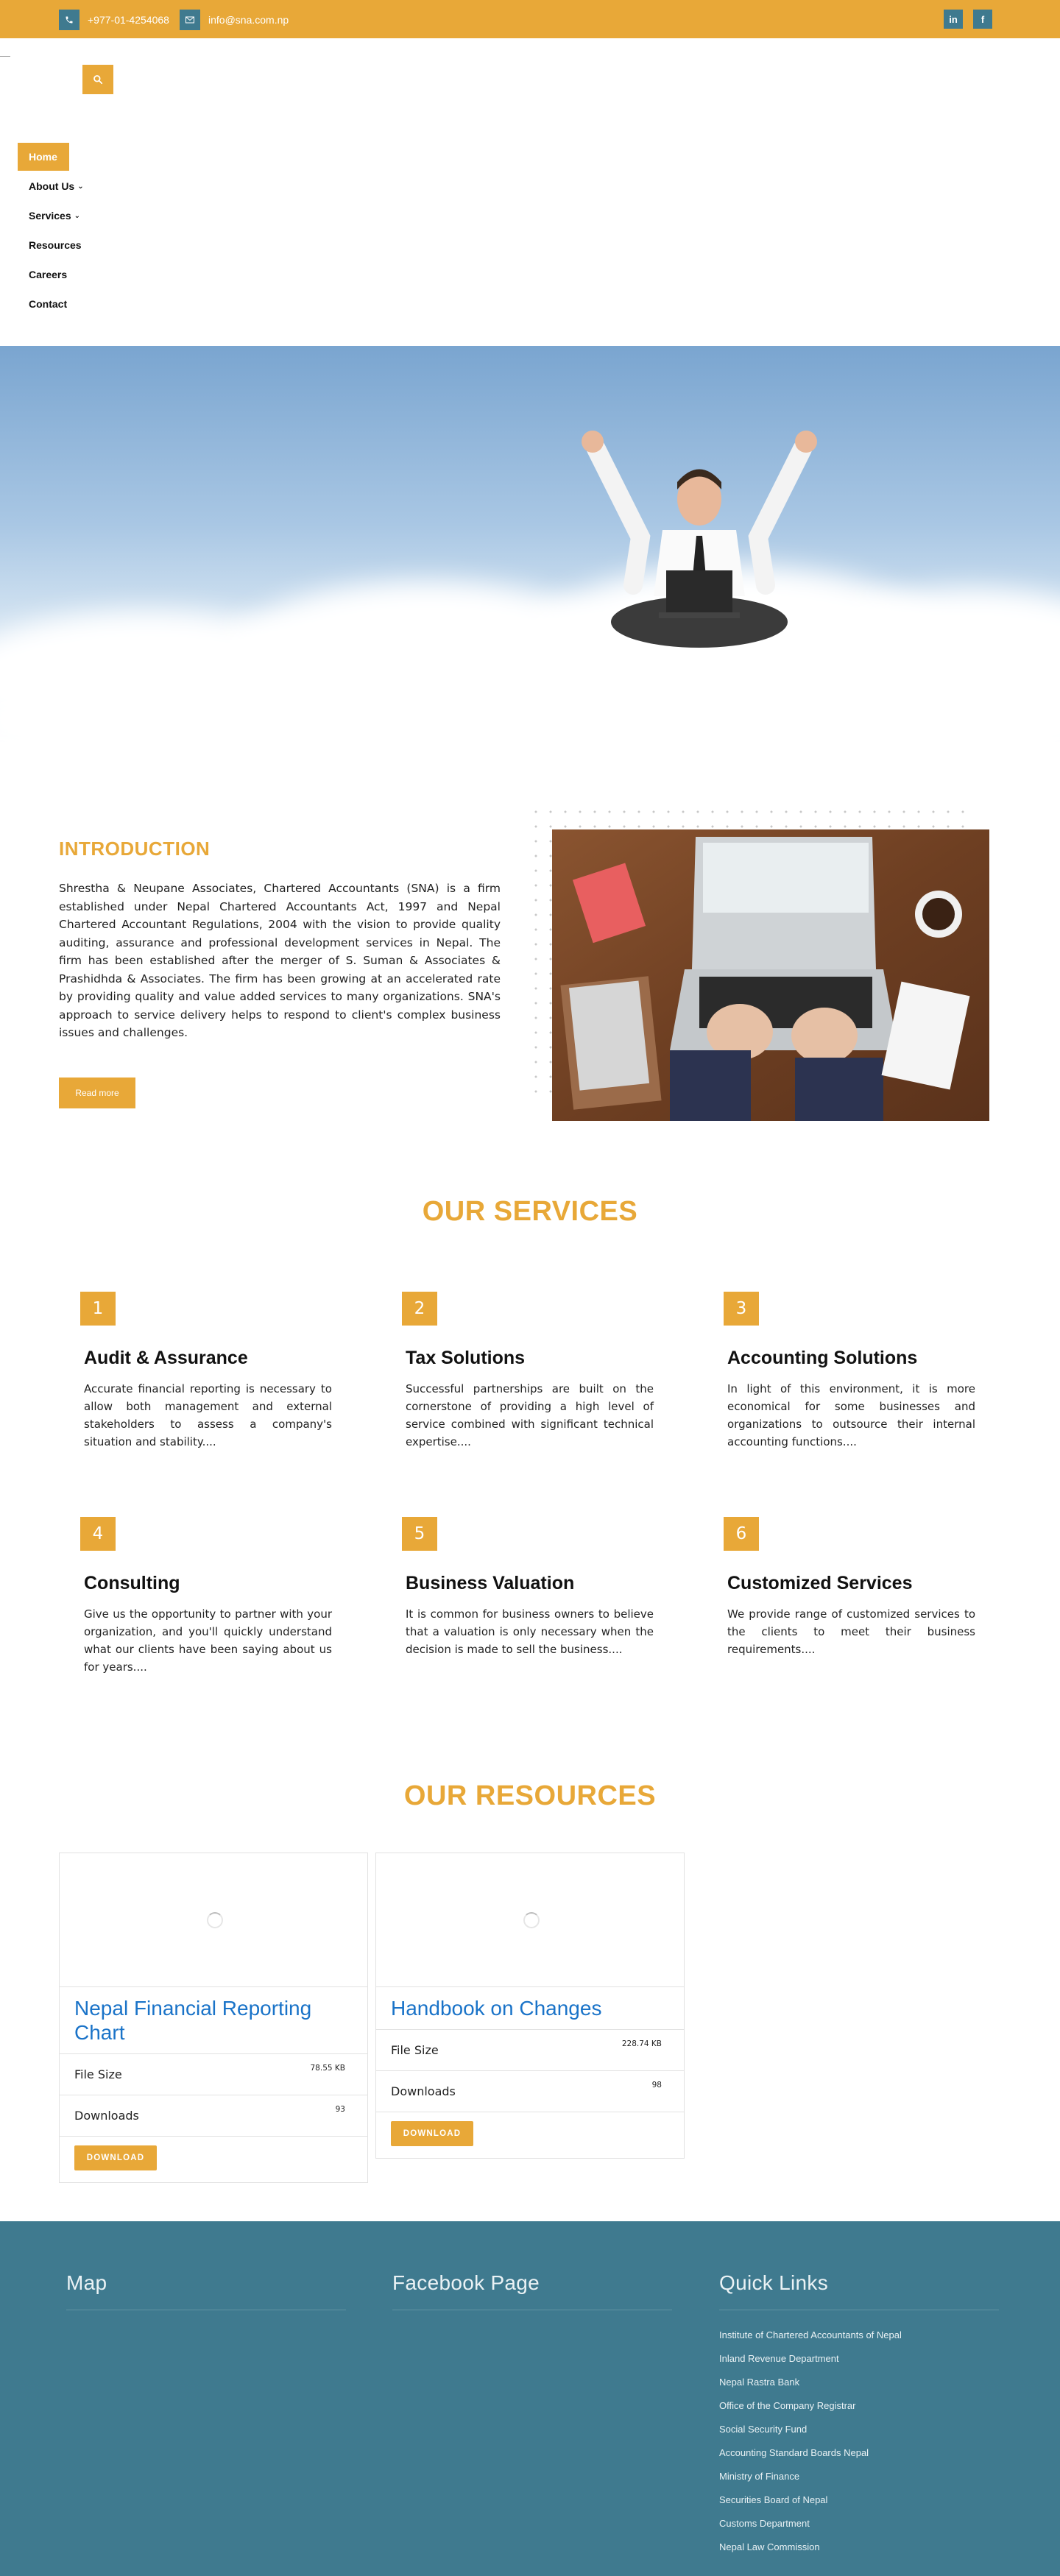  Describe the element at coordinates (530, 1795) in the screenshot. I see `resources-title: OUR RESOURCES` at that location.